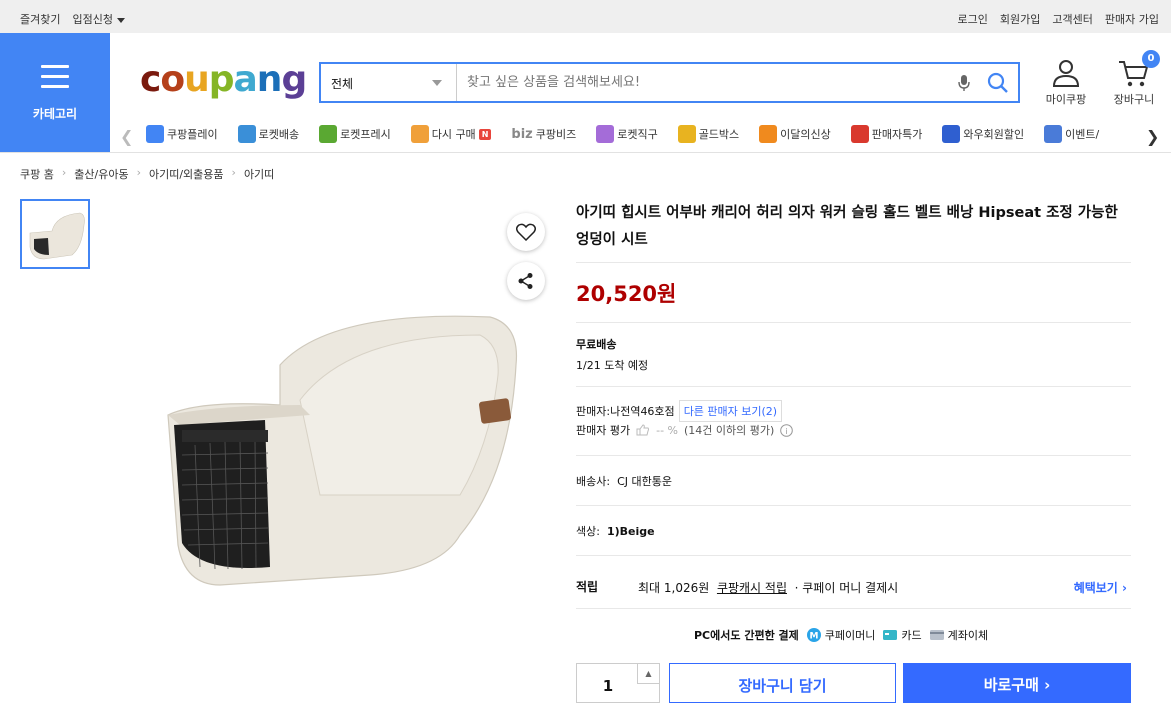  I want to click on signup-link: 회원가입, so click(1020, 19).